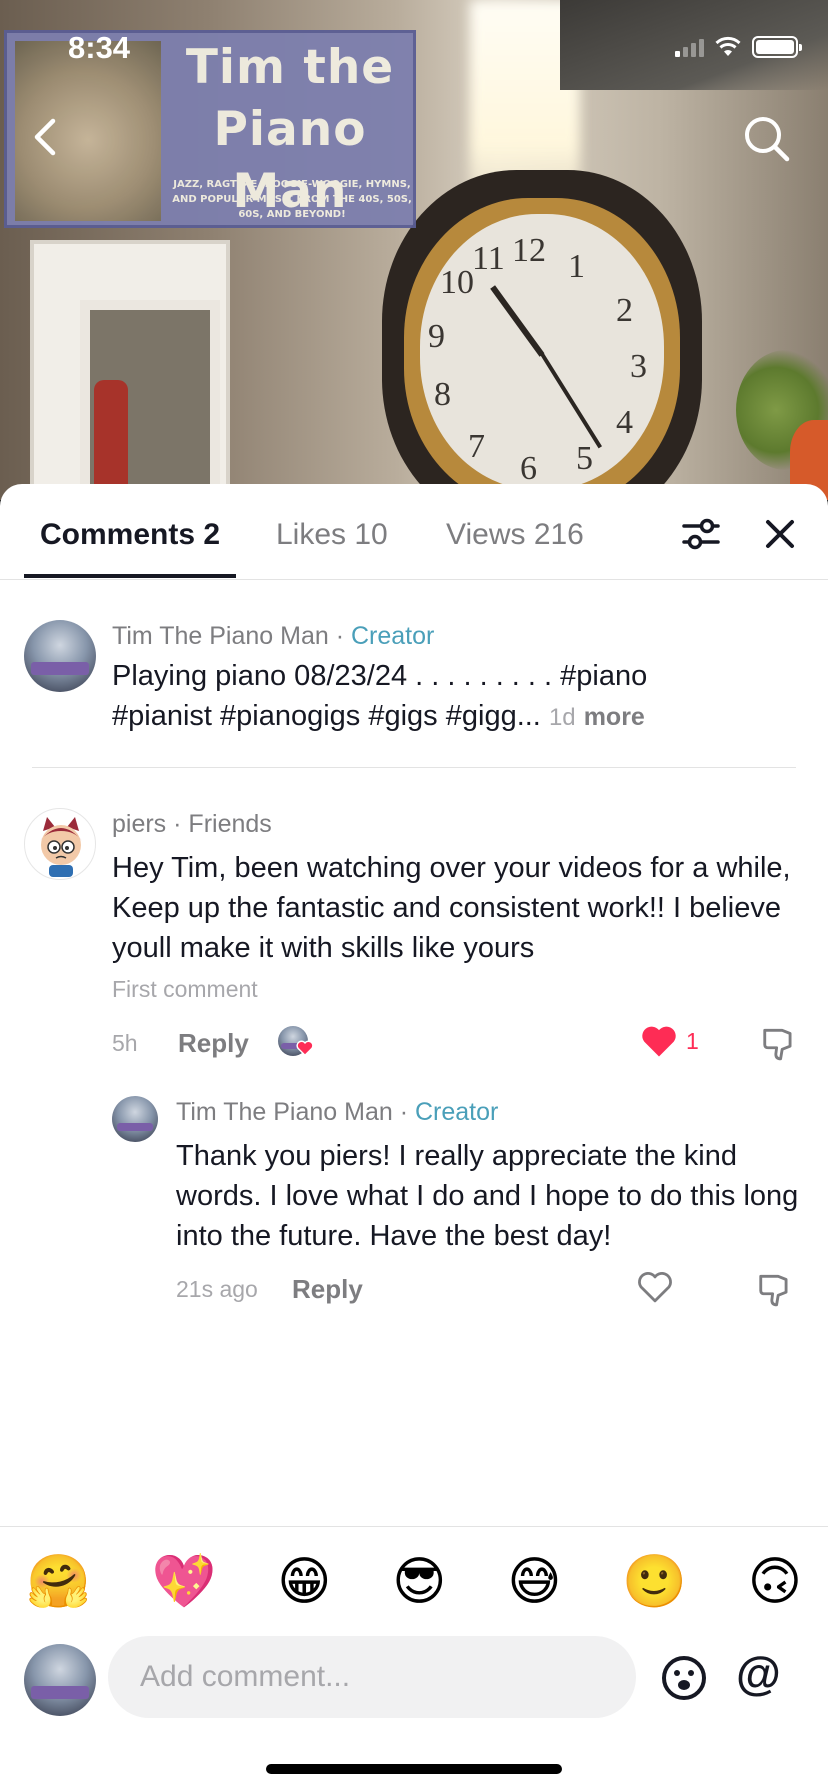 This screenshot has width=828, height=1792. I want to click on active-tab-indicator, so click(130, 576).